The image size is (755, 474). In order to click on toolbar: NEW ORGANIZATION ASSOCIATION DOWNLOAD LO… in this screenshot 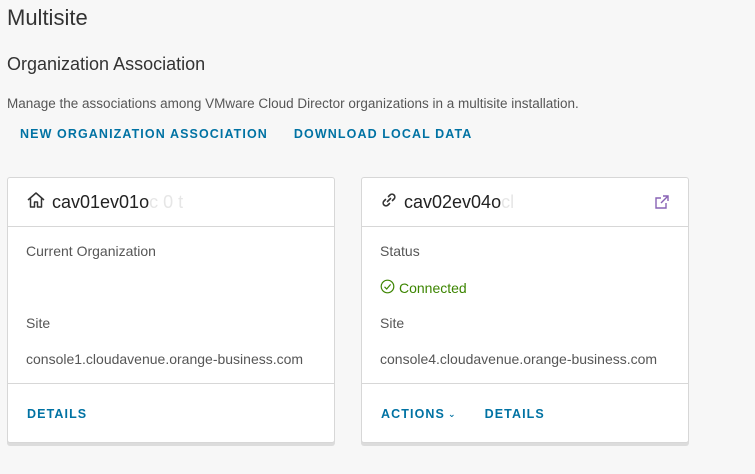, I will do `click(246, 134)`.